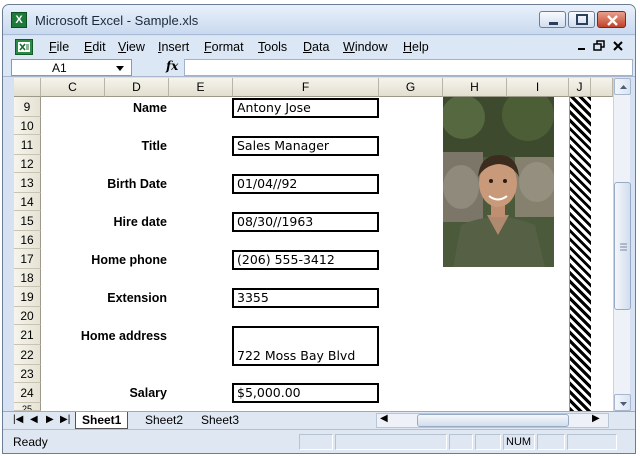  What do you see at coordinates (408, 67) in the screenshot?
I see `formula-input` at bounding box center [408, 67].